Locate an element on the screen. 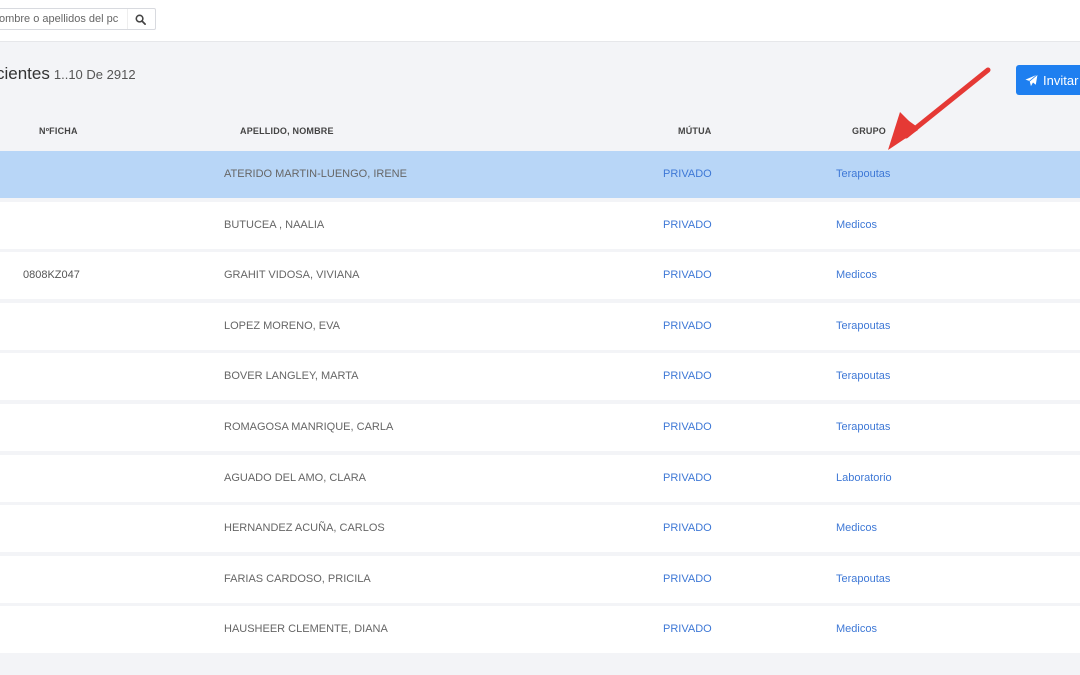 This screenshot has width=1080, height=675. search-icon is located at coordinates (140, 19).